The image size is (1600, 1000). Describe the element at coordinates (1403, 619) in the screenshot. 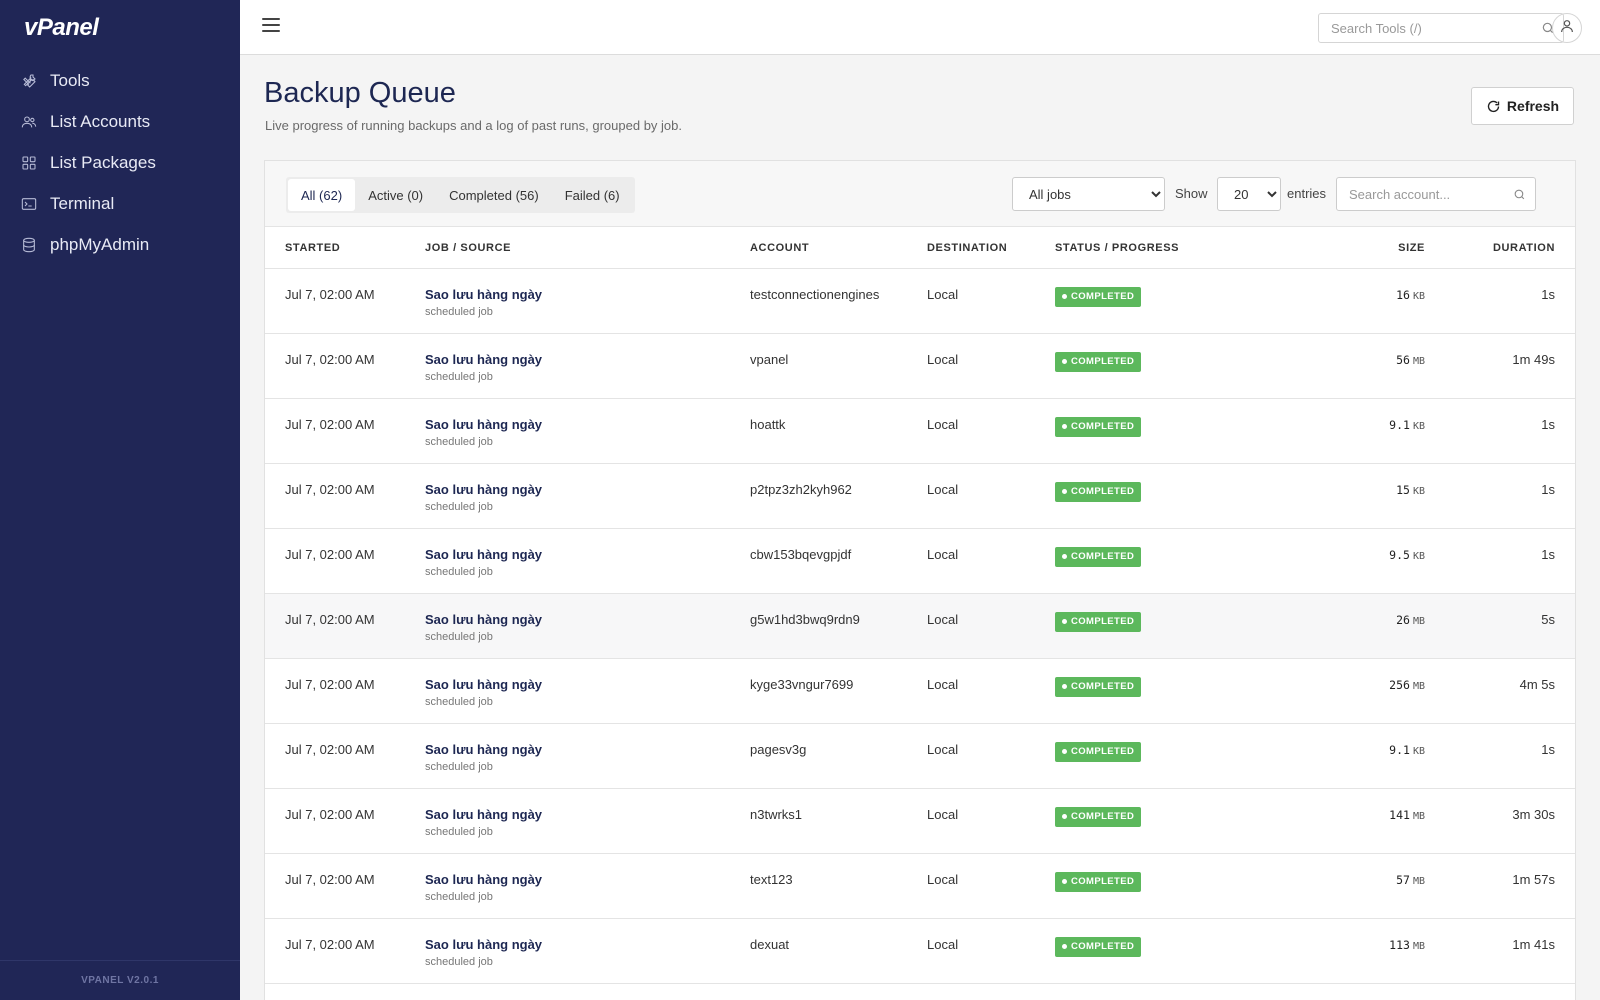

I see `size-value: 26` at that location.